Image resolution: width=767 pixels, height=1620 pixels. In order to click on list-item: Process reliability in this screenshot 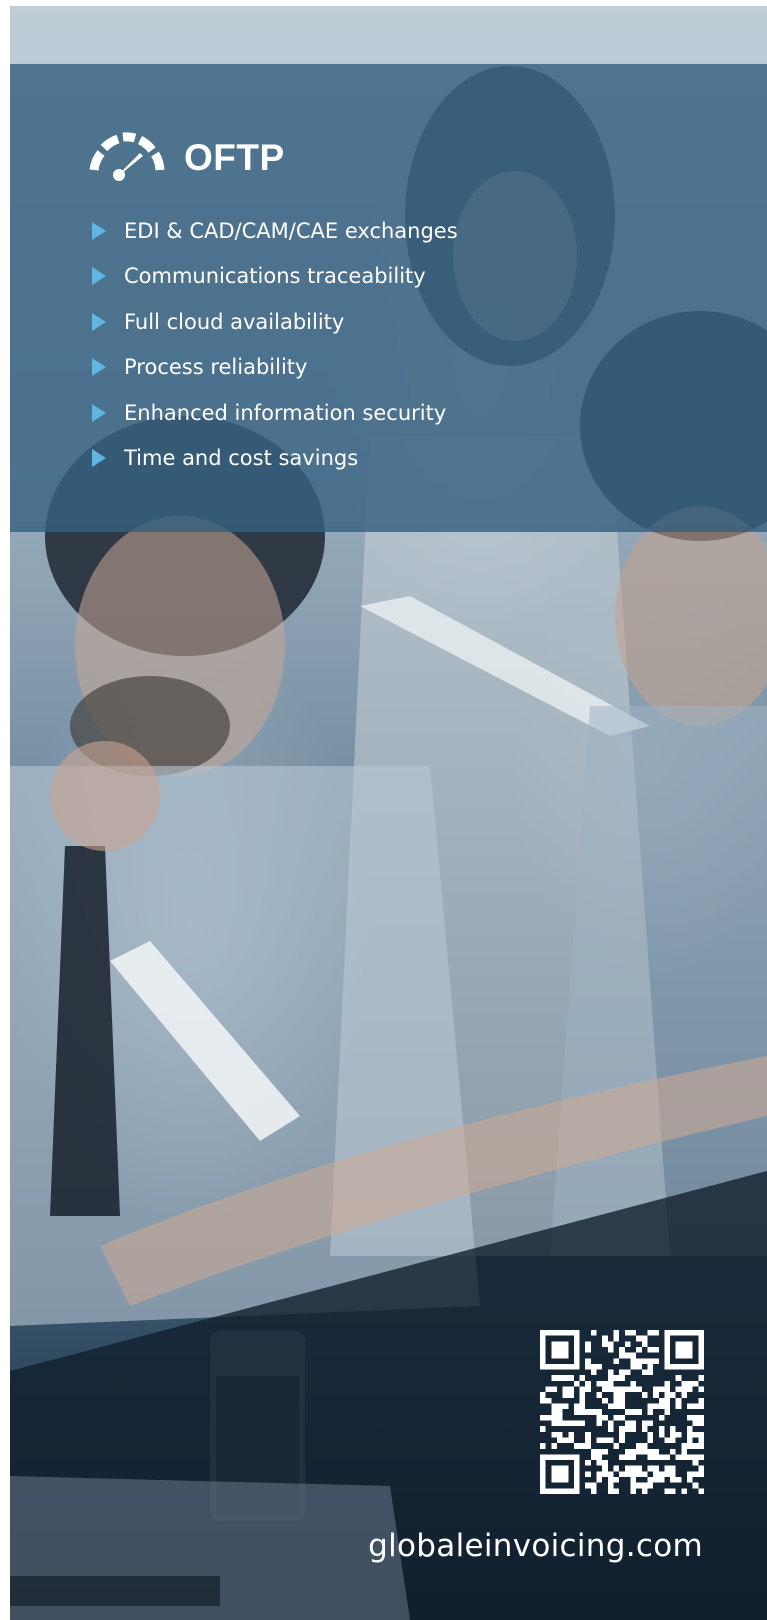, I will do `click(275, 368)`.